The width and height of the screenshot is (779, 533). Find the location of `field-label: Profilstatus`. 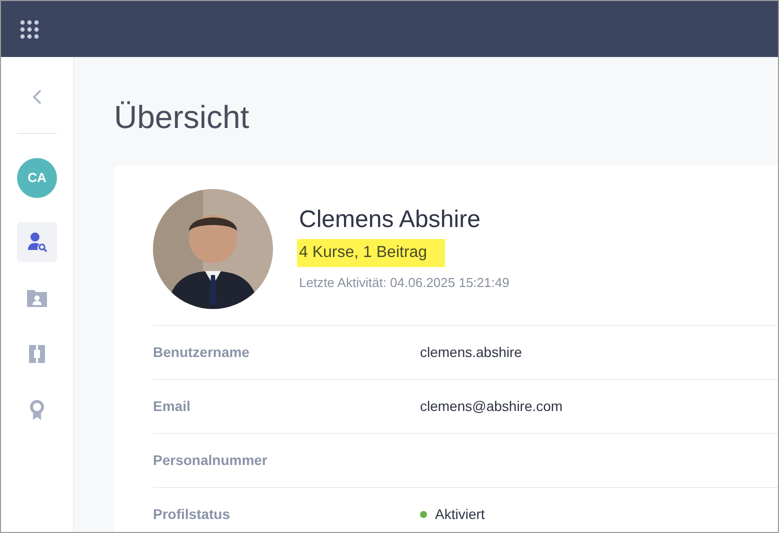

field-label: Profilstatus is located at coordinates (192, 514).